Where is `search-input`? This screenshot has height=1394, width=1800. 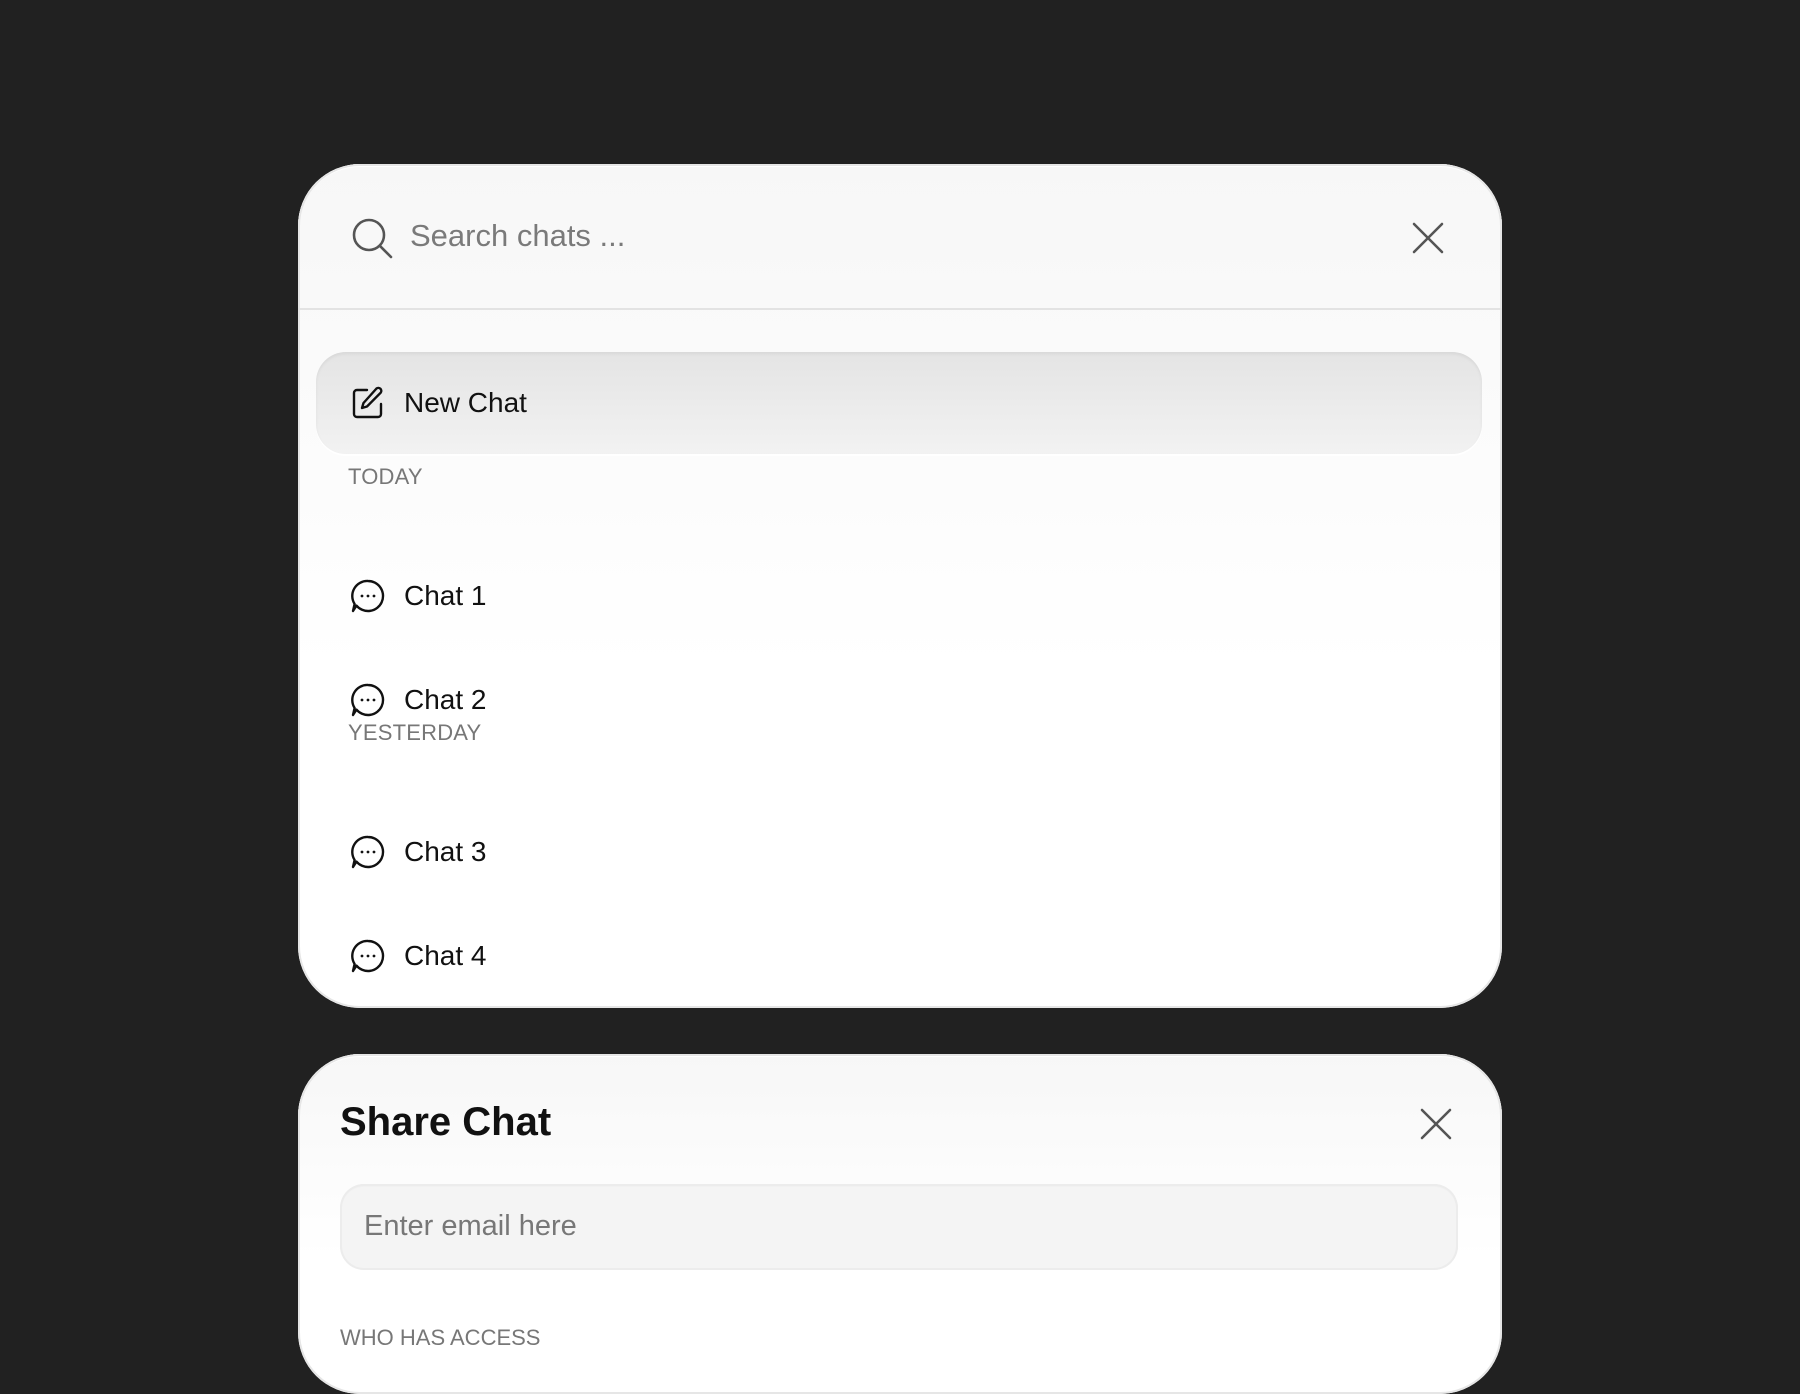 search-input is located at coordinates (860, 236).